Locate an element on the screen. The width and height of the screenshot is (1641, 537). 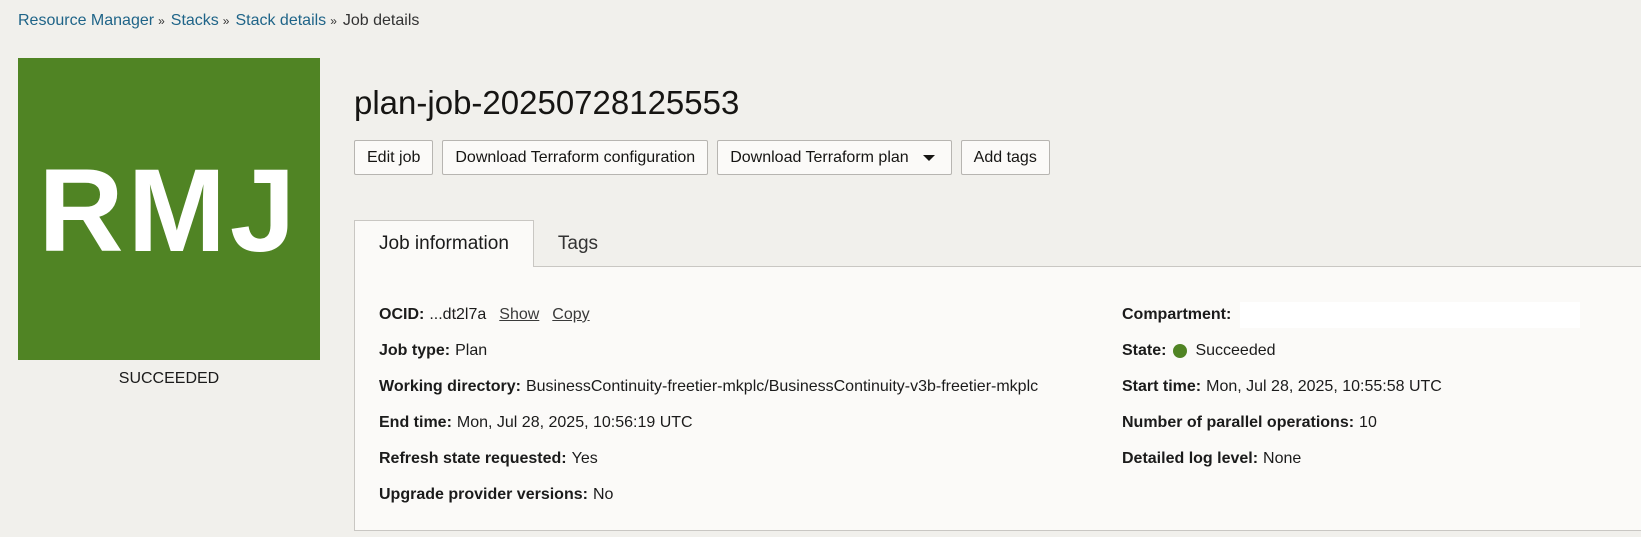
ocid-show-link: Show is located at coordinates (519, 315).